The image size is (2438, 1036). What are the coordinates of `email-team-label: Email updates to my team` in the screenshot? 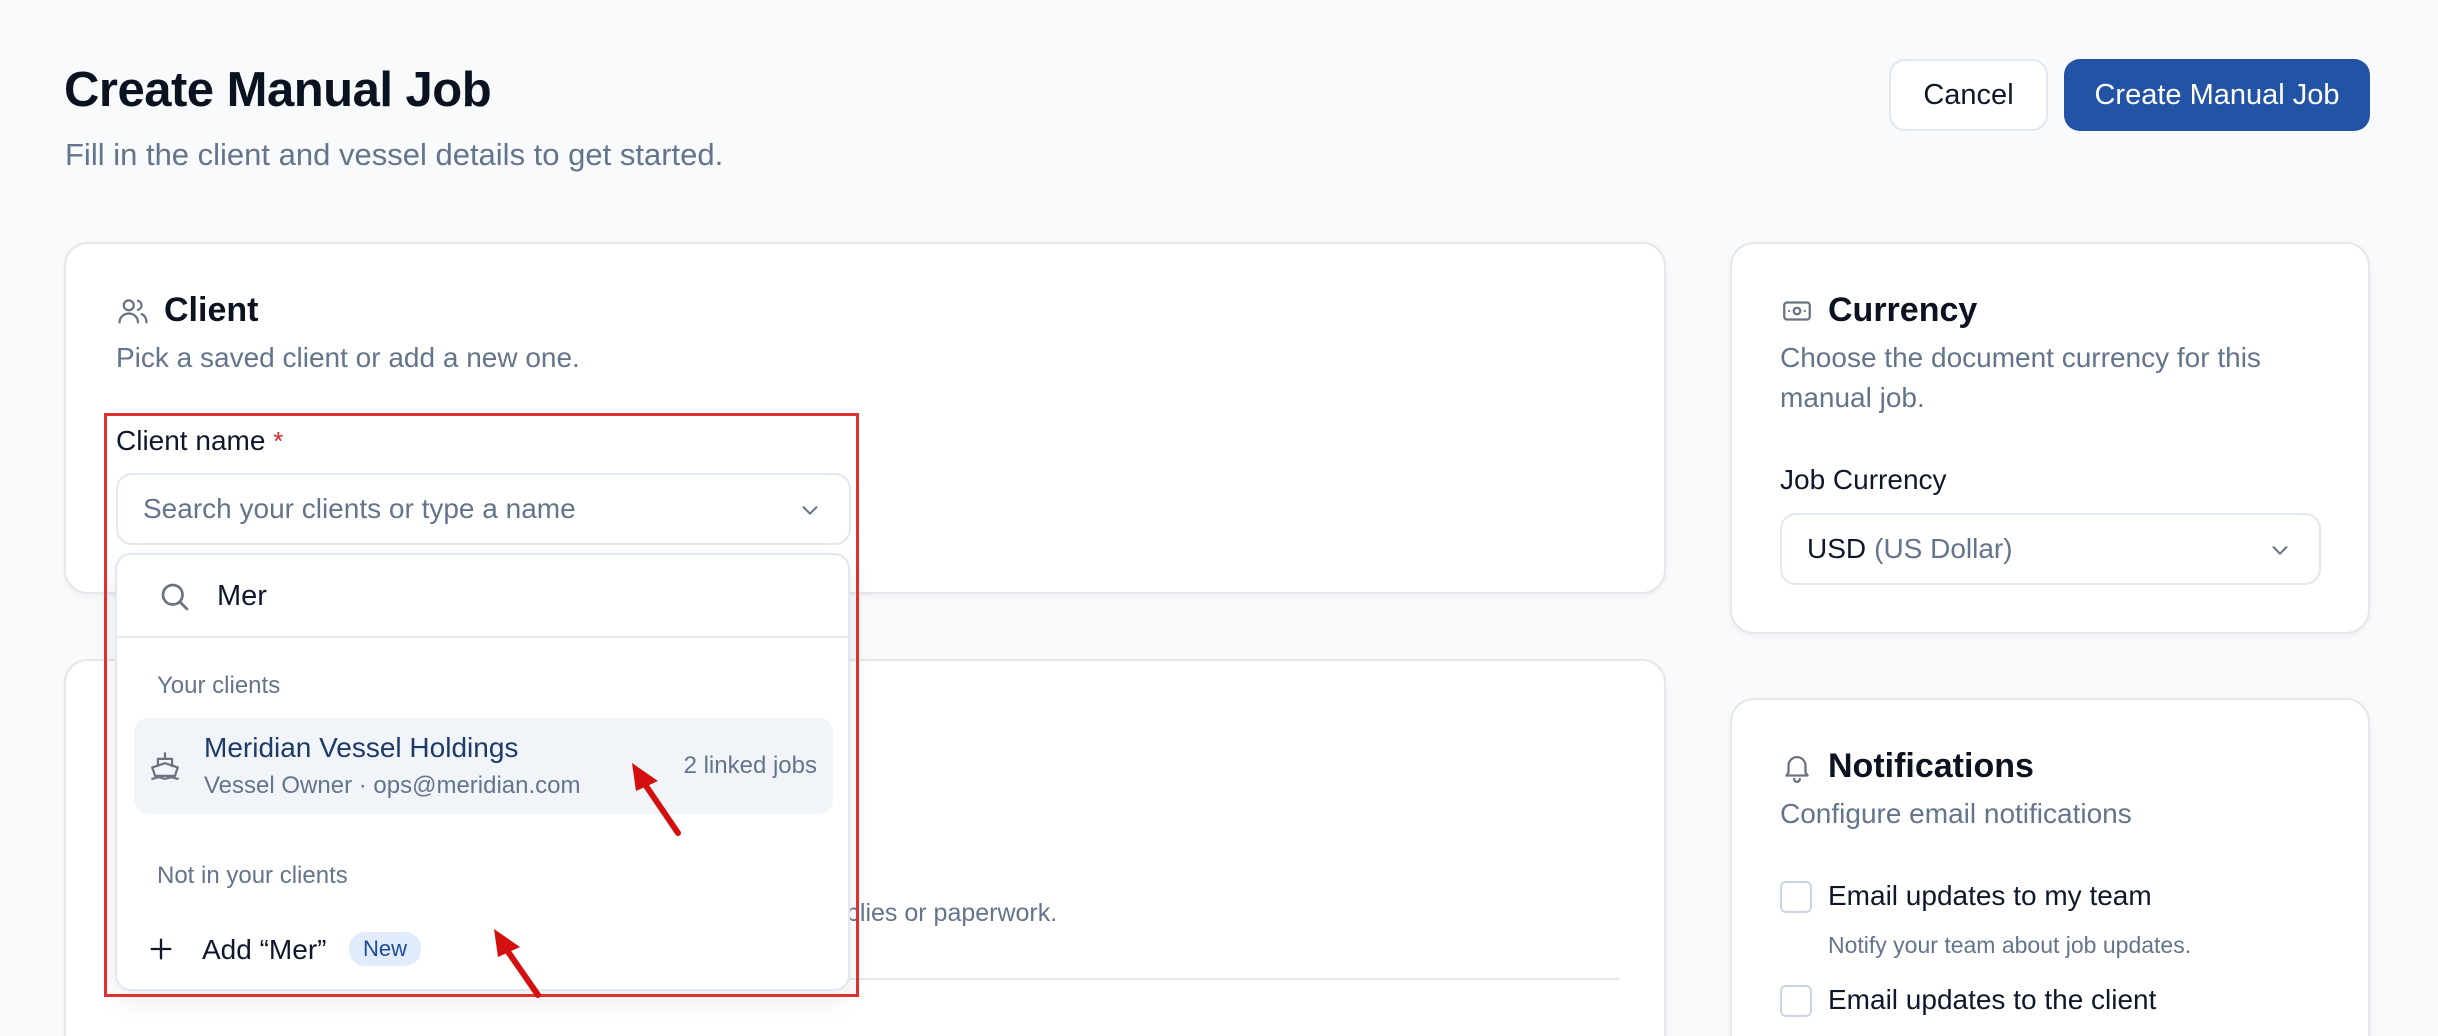 It's located at (1990, 895).